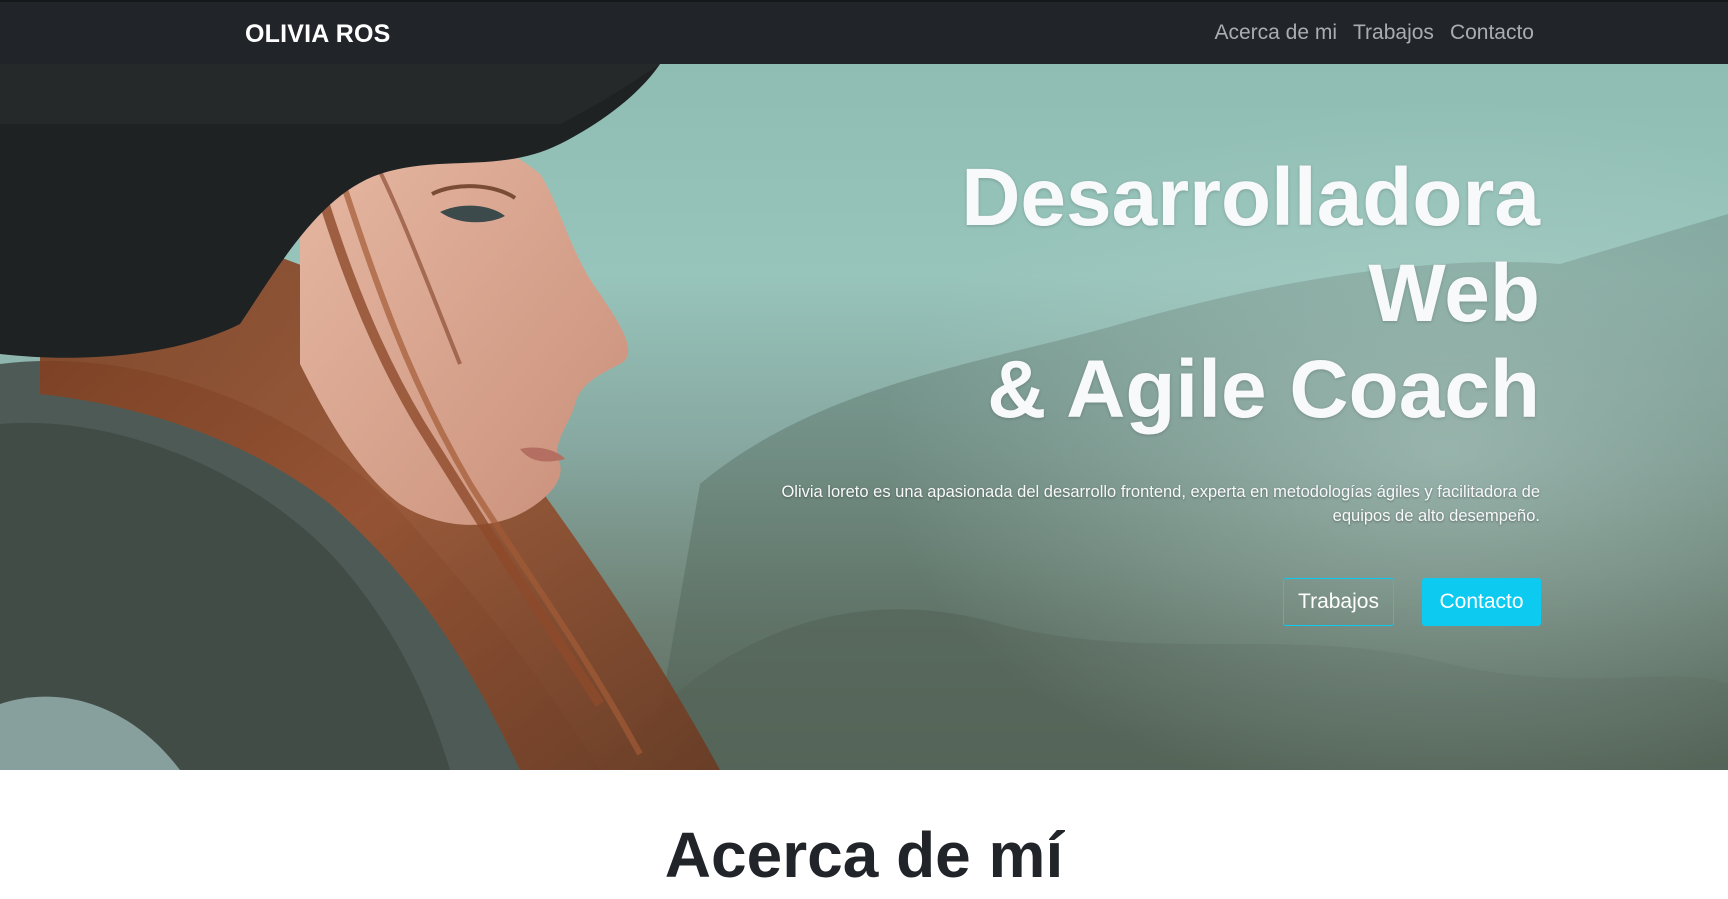 The image size is (1728, 899). What do you see at coordinates (1250, 197) in the screenshot?
I see `hero-title-line-1: Desarrolladora` at bounding box center [1250, 197].